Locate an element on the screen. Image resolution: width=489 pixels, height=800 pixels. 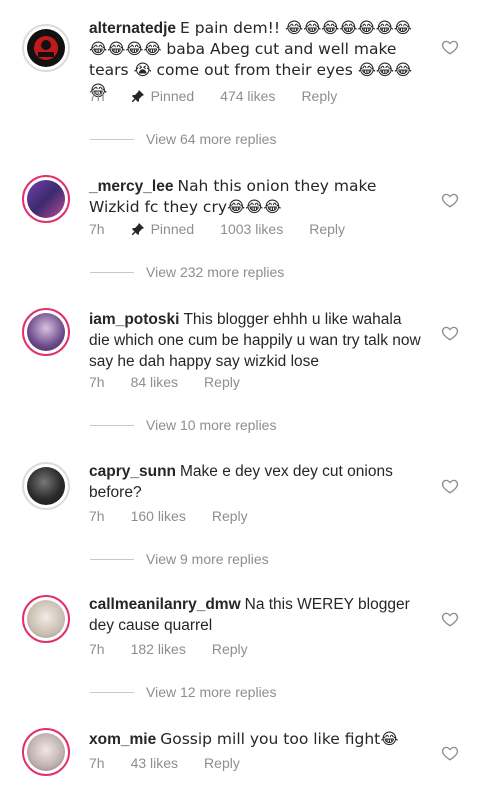
comment-username: alternatedje is located at coordinates (132, 28).